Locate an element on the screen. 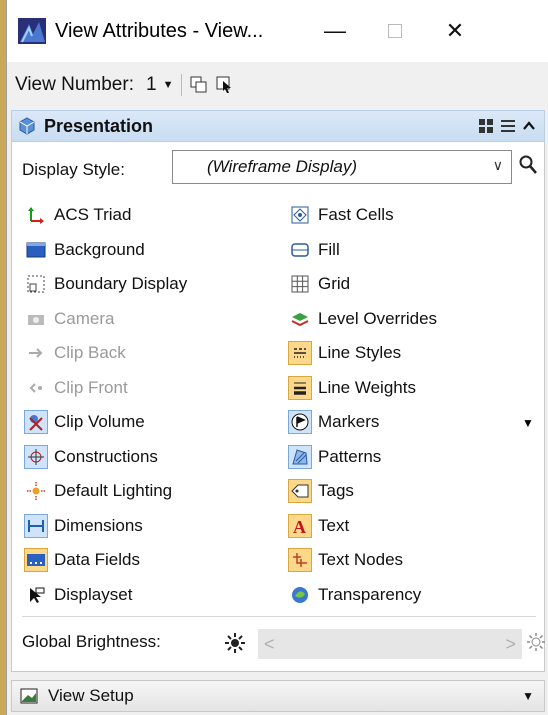 The image size is (548, 715). maximize-icon is located at coordinates (395, 31).